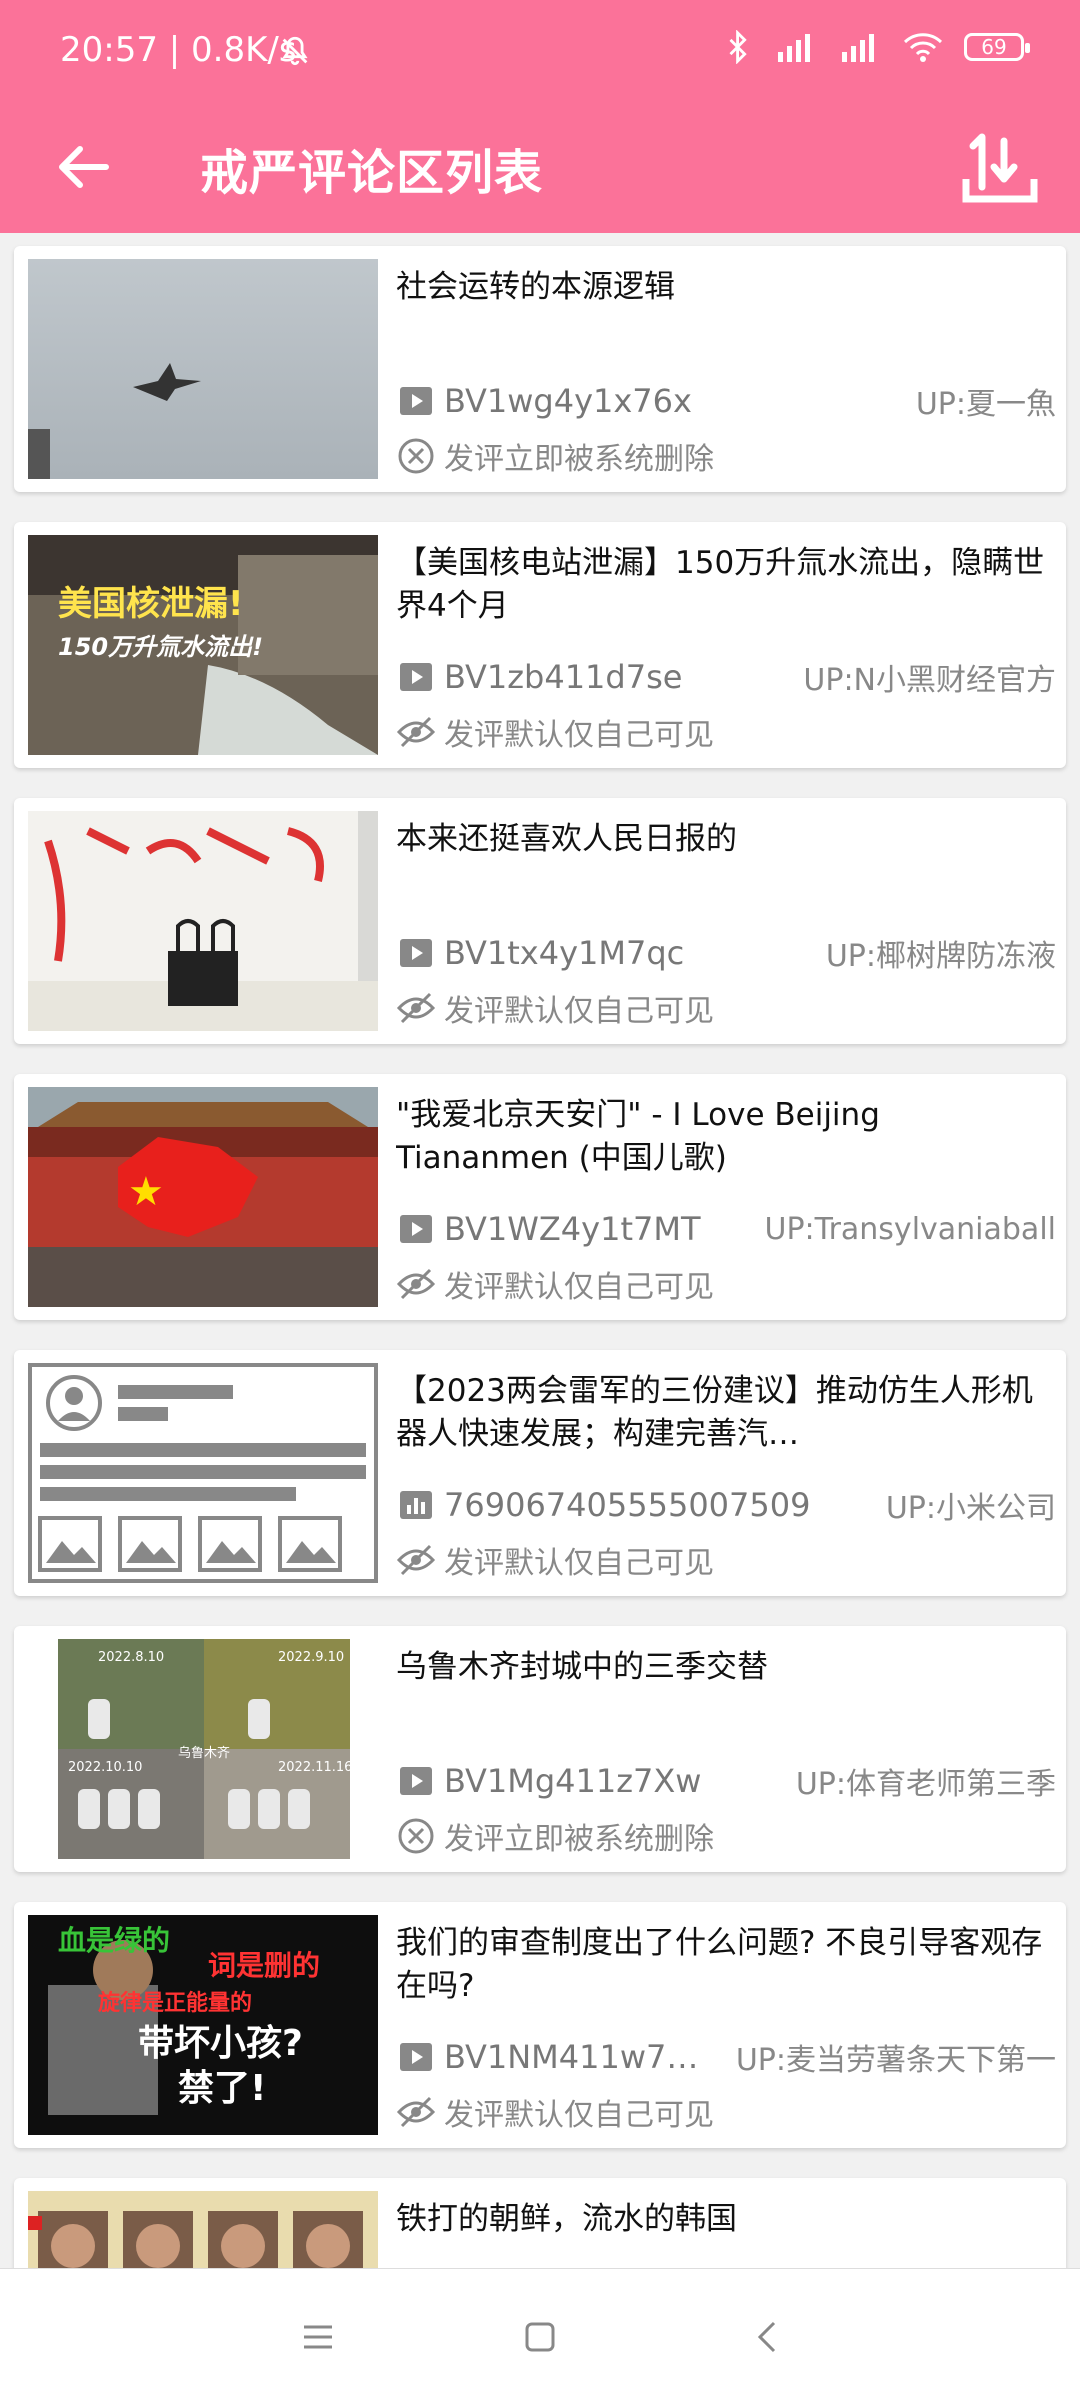  What do you see at coordinates (160, 647) in the screenshot?
I see `thumb-caption-2: 150万升氚水流出!` at bounding box center [160, 647].